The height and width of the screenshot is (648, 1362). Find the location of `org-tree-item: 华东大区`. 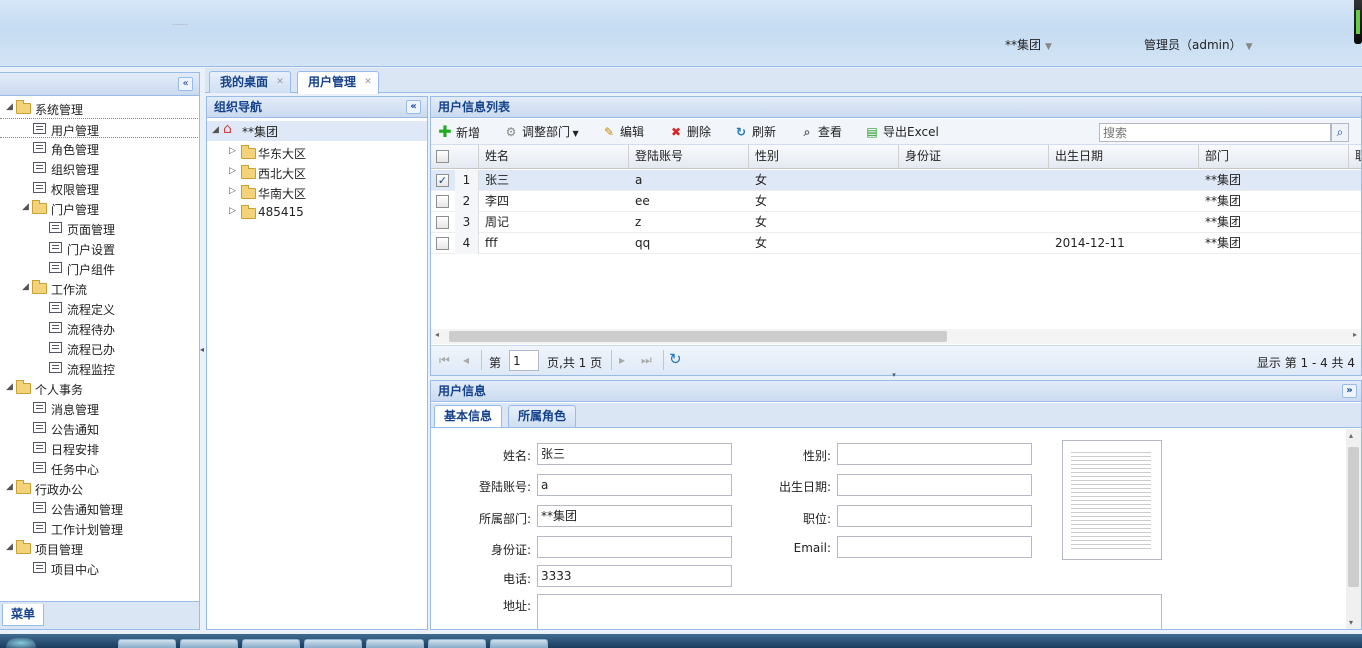

org-tree-item: 华东大区 is located at coordinates (282, 153).